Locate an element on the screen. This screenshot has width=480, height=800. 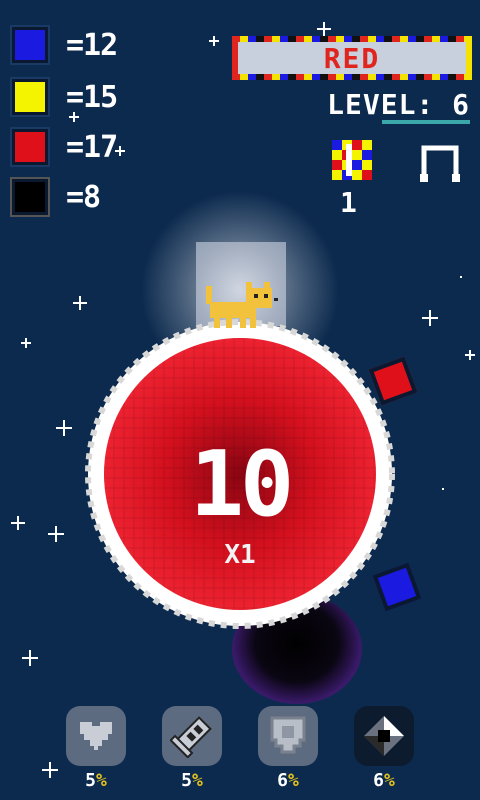
planet-score: 10 is located at coordinates (241, 484).